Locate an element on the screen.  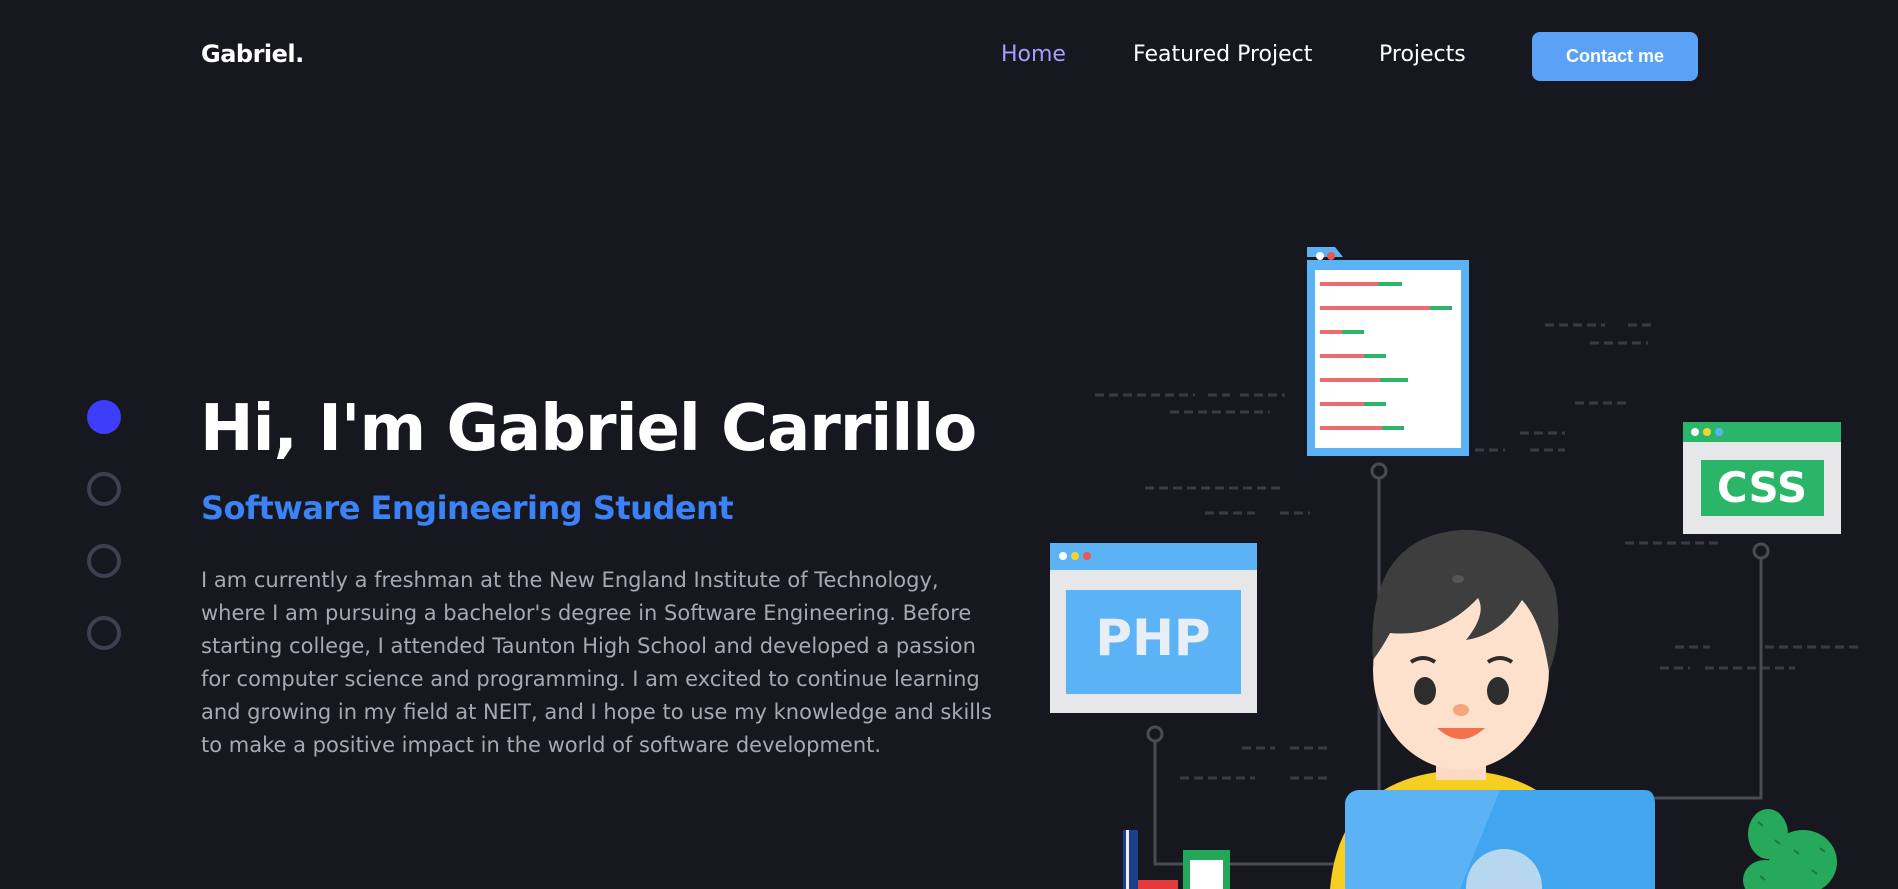
css-window-icon: CSS is located at coordinates (1762, 478).